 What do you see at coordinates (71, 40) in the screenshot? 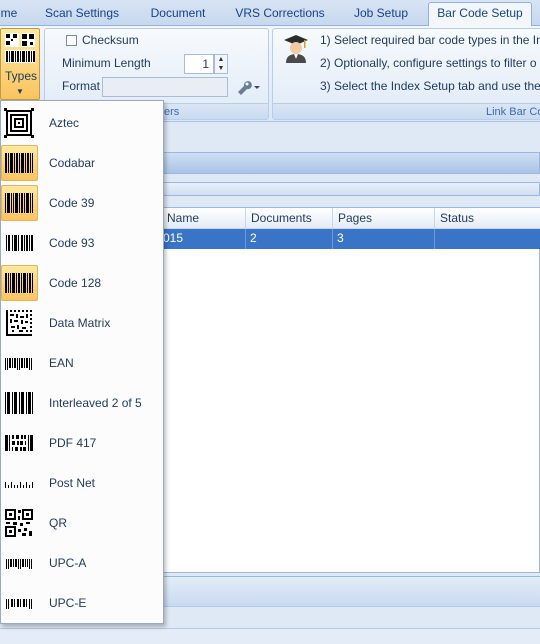
I see `checksum-checkbox` at bounding box center [71, 40].